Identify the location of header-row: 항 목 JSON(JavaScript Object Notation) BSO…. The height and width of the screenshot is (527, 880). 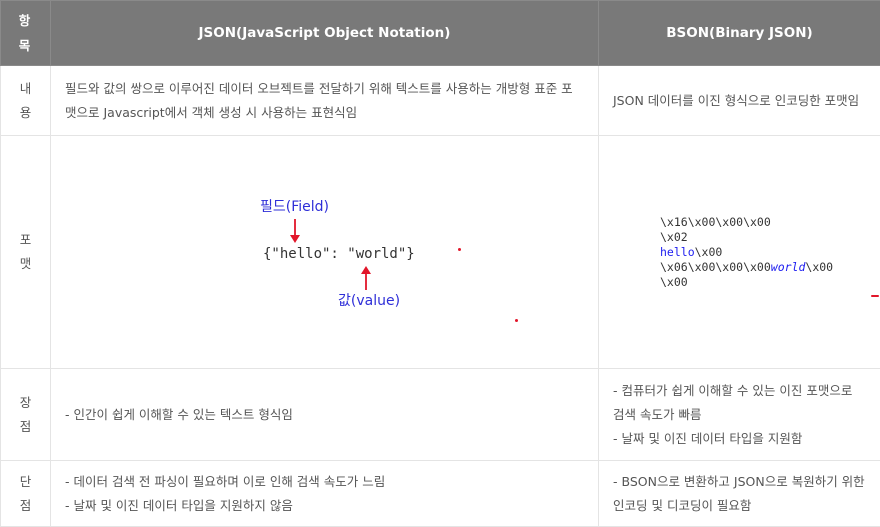
(440, 33).